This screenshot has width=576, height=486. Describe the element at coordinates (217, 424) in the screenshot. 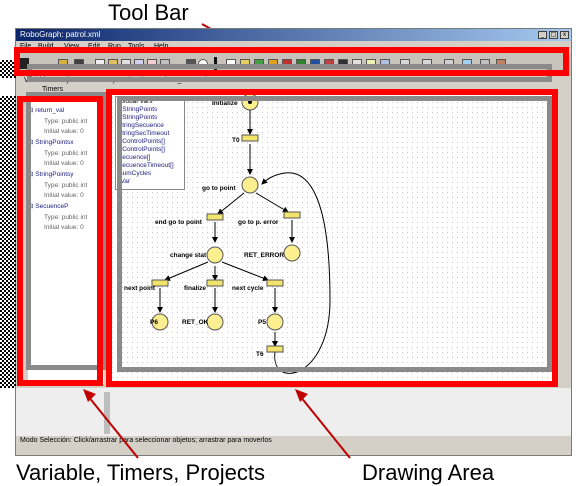

I see `bottom-annotation-arrows` at that location.